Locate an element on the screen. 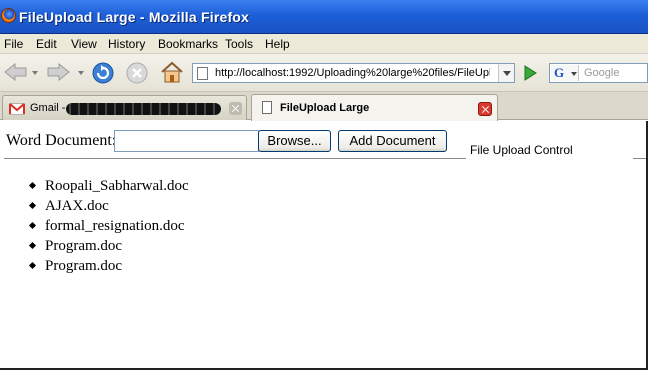 Image resolution: width=648 pixels, height=370 pixels. back-history-dropdown-icon is located at coordinates (35, 73).